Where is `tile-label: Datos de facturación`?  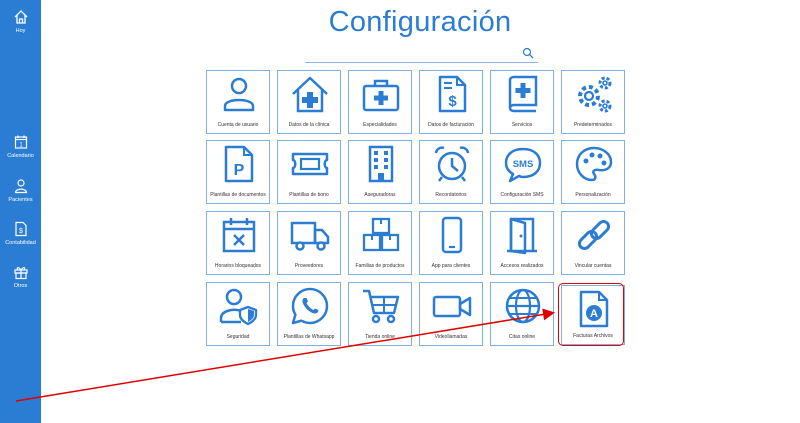
tile-label: Datos de facturación is located at coordinates (451, 125).